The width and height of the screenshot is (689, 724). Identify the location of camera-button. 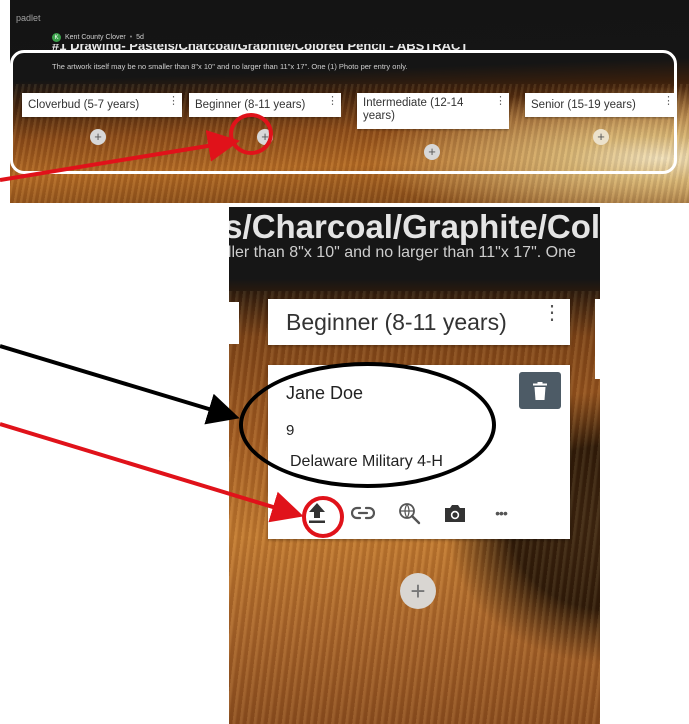
(455, 513).